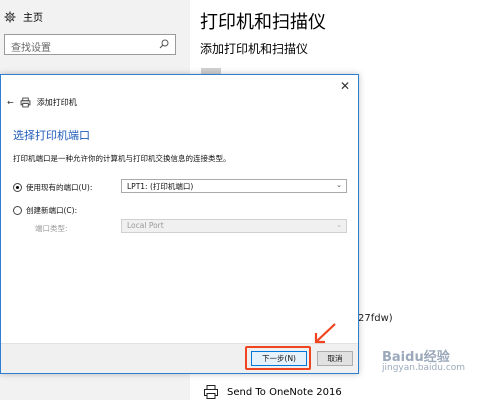 This screenshot has width=500, height=400. Describe the element at coordinates (59, 187) in the screenshot. I see `existing-port-label: 使用现有的端口(U):` at that location.